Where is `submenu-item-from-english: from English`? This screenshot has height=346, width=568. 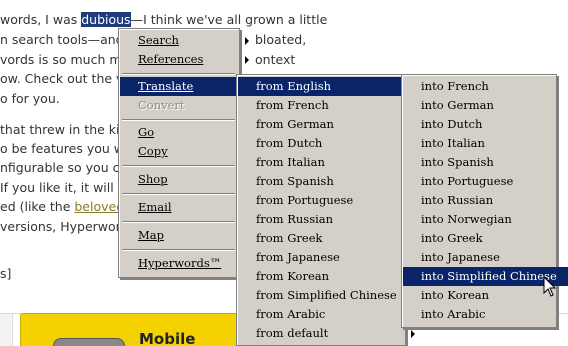 submenu-item-from-english: from English is located at coordinates (329, 86).